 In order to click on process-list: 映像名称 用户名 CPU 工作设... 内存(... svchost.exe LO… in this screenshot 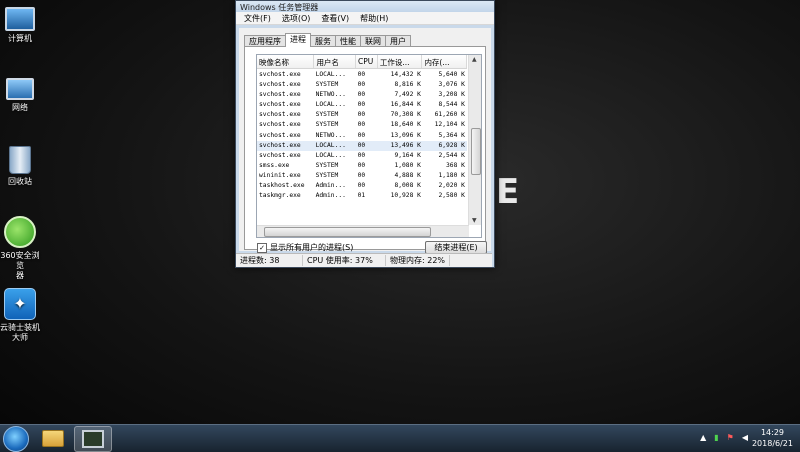, I will do `click(369, 146)`.